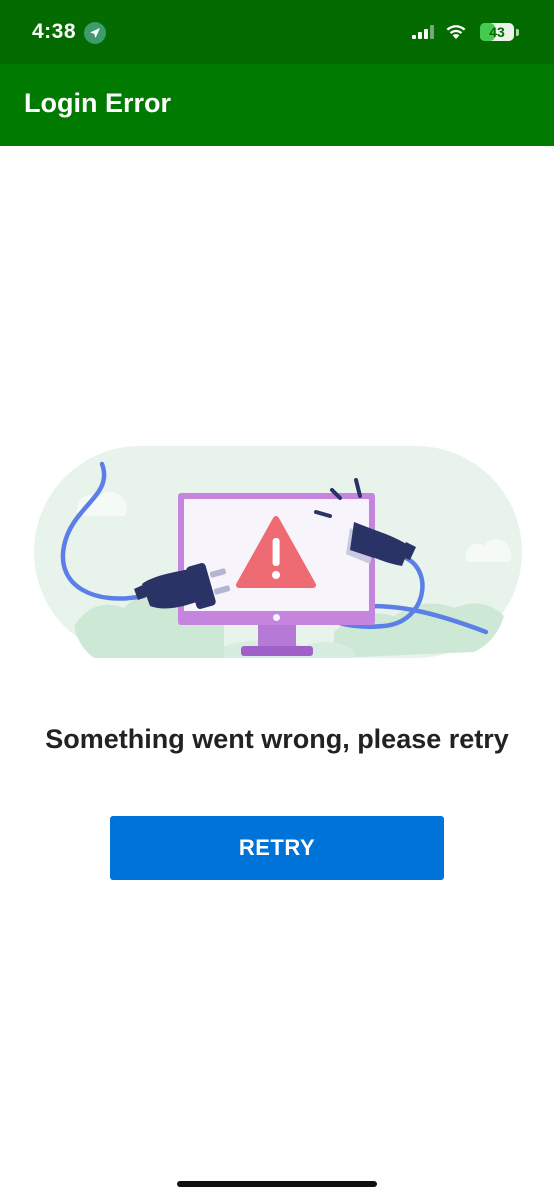  What do you see at coordinates (456, 32) in the screenshot?
I see `wifi-icon` at bounding box center [456, 32].